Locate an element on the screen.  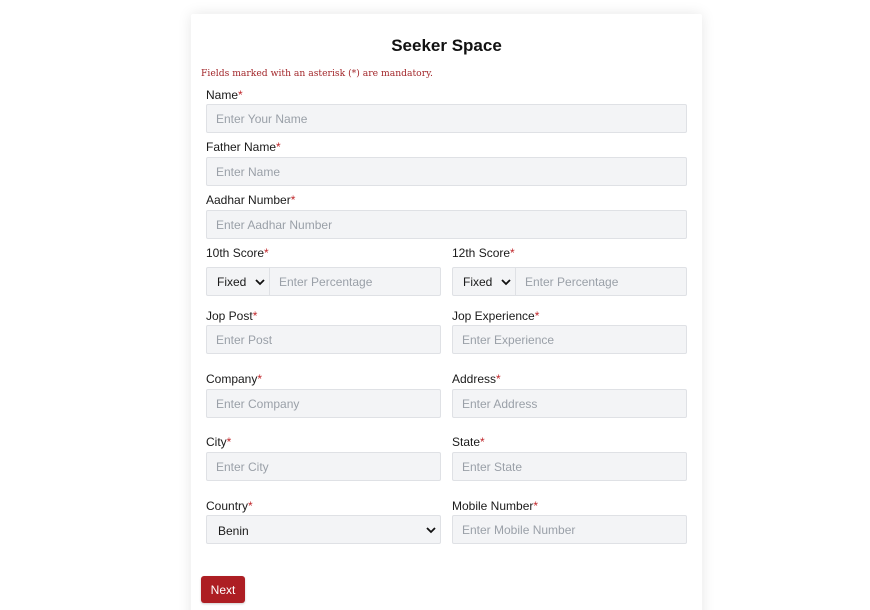
city-input is located at coordinates (323, 466).